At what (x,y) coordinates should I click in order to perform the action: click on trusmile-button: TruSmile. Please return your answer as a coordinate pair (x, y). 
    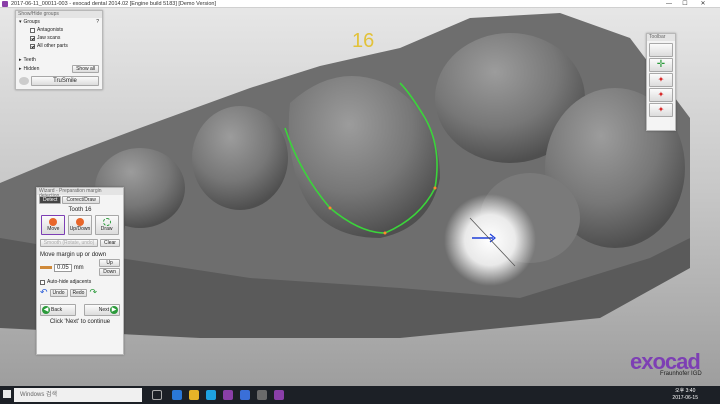
    Looking at the image, I should click on (65, 81).